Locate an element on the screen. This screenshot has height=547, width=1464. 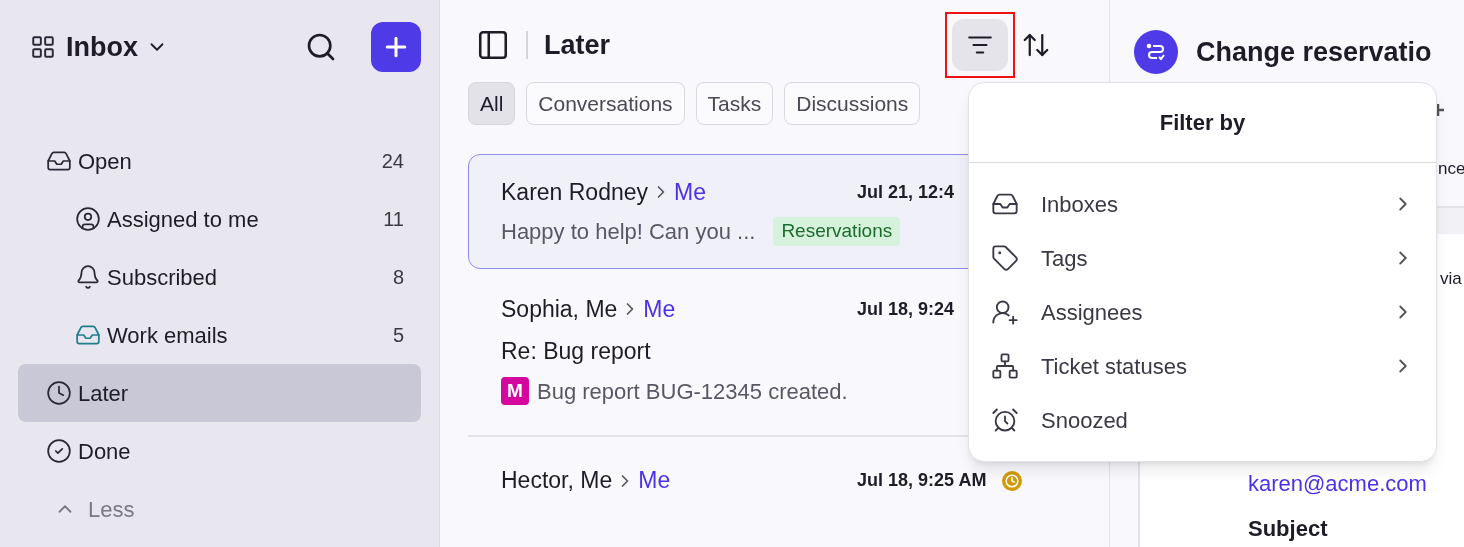
filter-button is located at coordinates (980, 45).